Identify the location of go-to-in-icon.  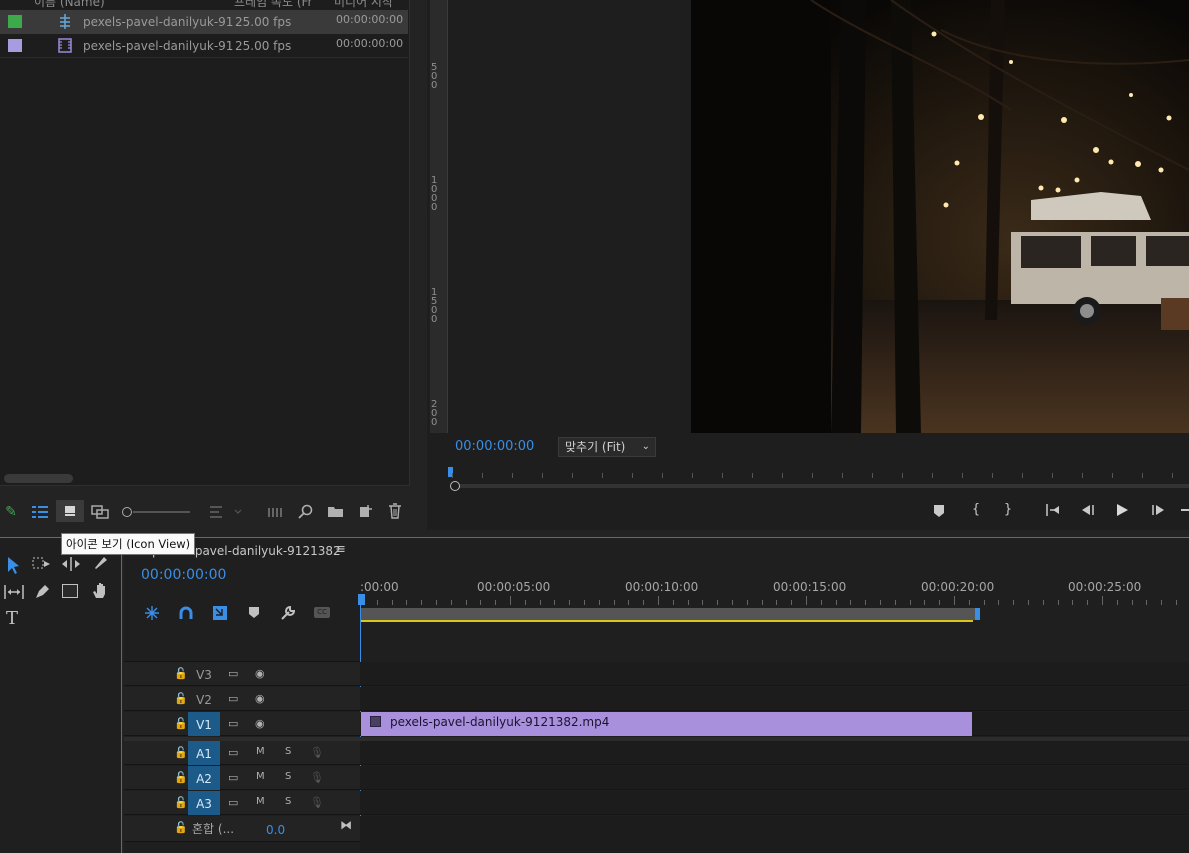
(1053, 510).